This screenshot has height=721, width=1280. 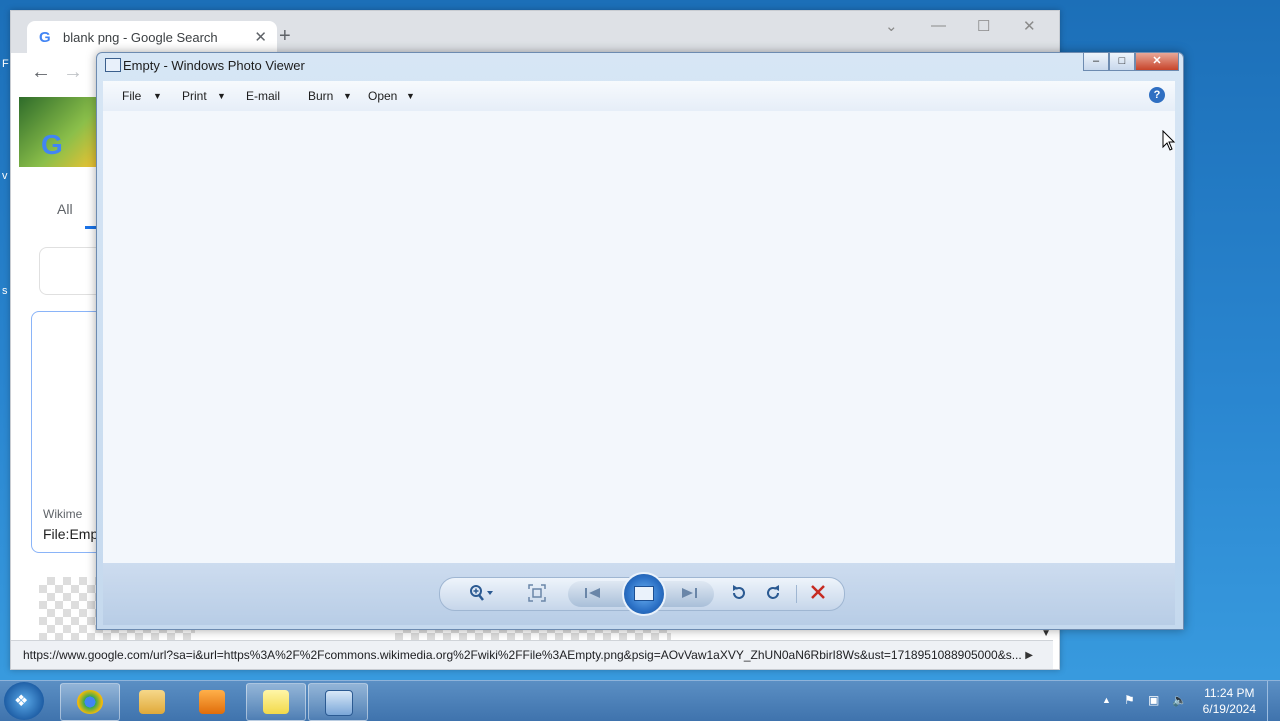 What do you see at coordinates (1122, 62) in the screenshot?
I see `maximize-button: □` at bounding box center [1122, 62].